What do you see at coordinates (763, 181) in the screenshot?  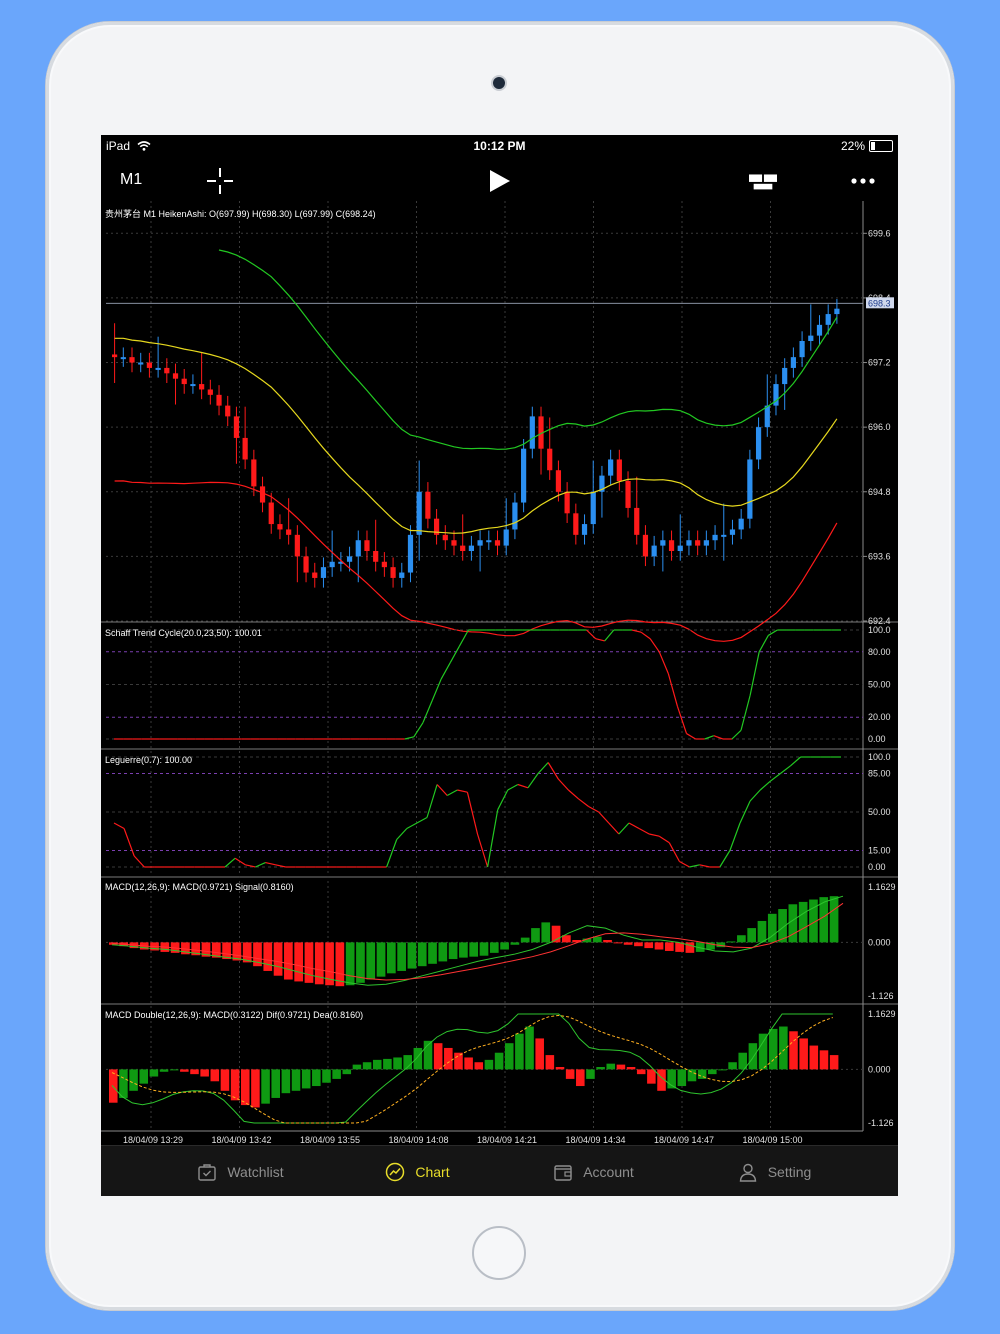 I see `layout-icon` at bounding box center [763, 181].